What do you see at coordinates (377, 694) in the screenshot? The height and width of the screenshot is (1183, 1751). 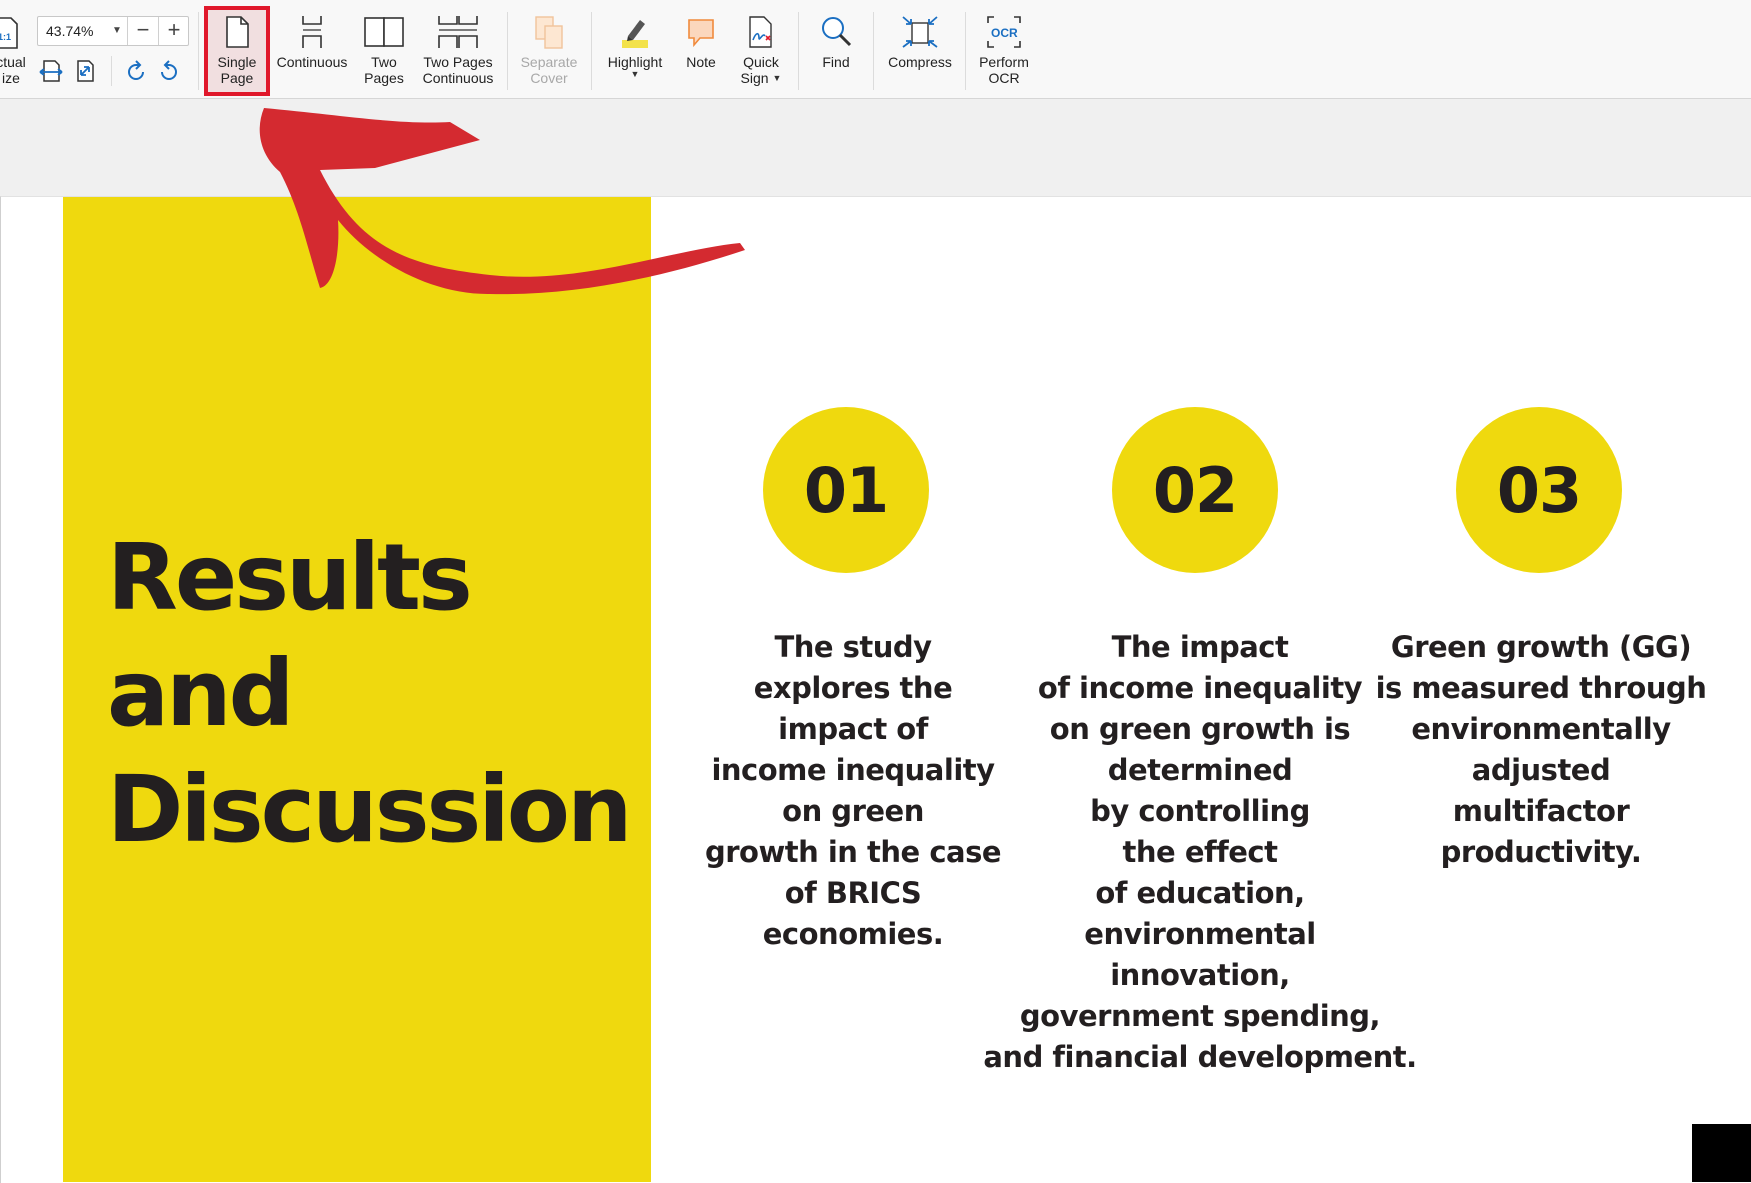 I see `page-title: Results and Discussion` at bounding box center [377, 694].